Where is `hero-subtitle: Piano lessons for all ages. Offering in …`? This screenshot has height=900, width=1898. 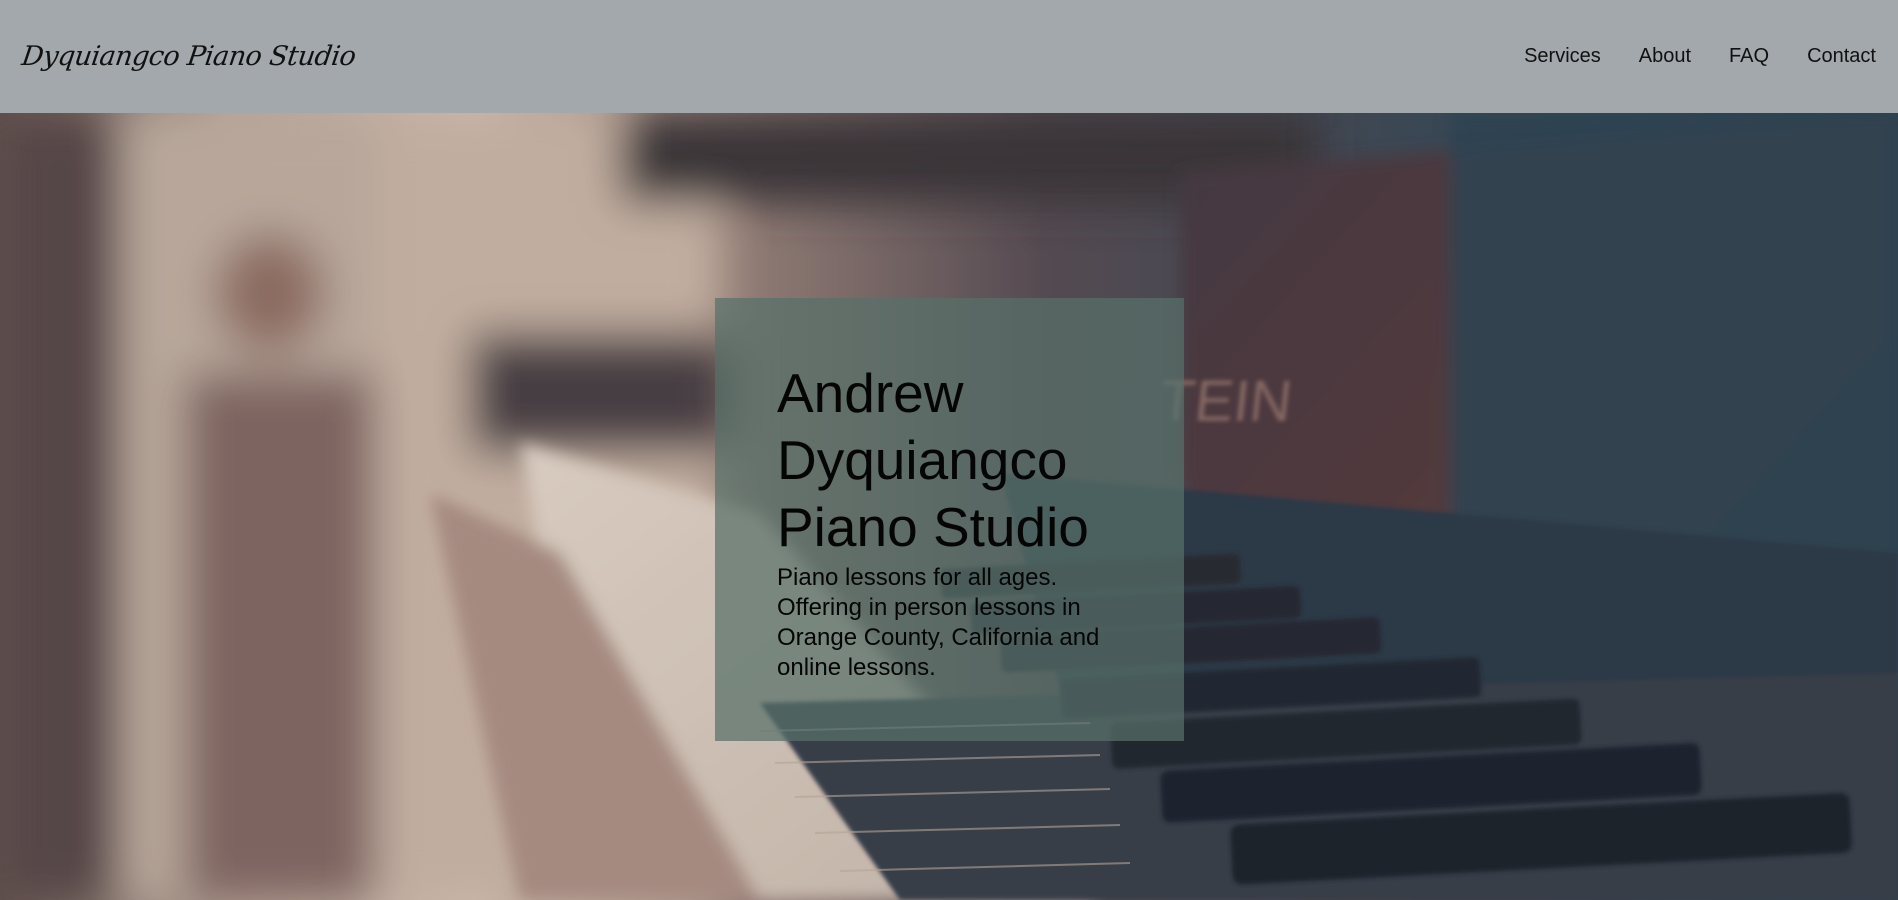 hero-subtitle: Piano lessons for all ages. Offering in … is located at coordinates (938, 622).